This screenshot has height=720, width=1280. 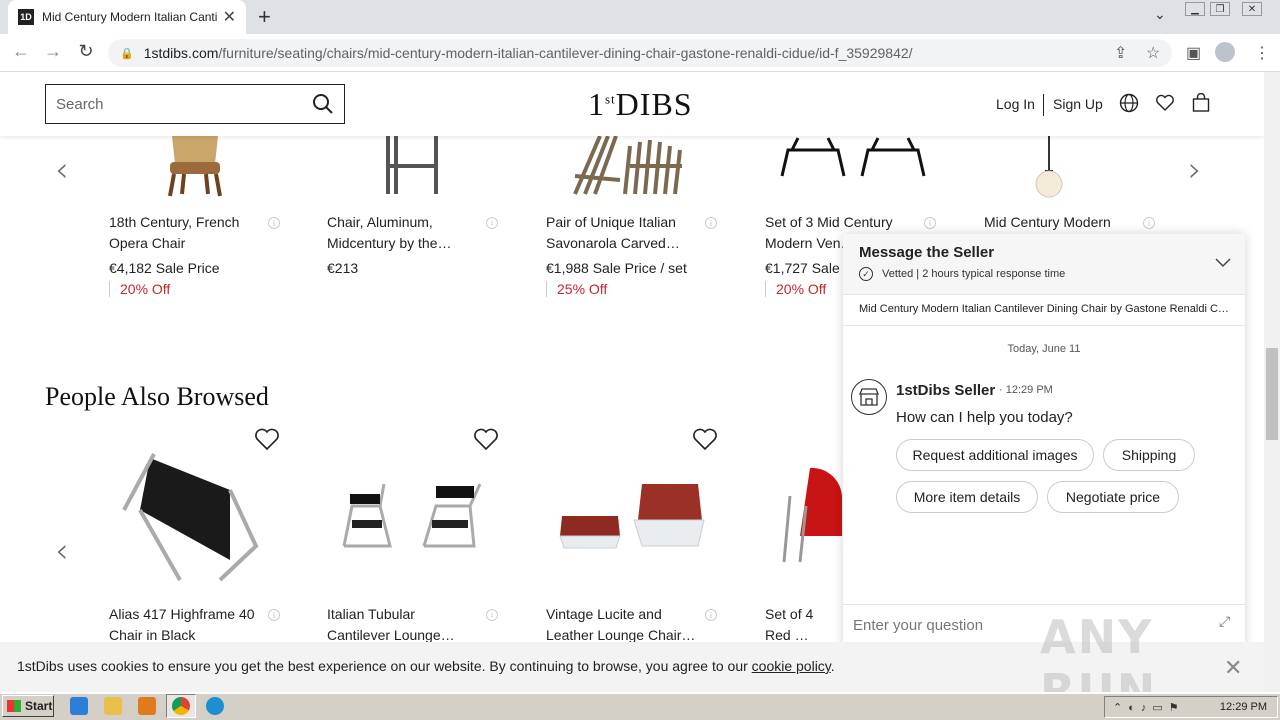 What do you see at coordinates (229, 17) in the screenshot?
I see `close-tab-icon: ✕` at bounding box center [229, 17].